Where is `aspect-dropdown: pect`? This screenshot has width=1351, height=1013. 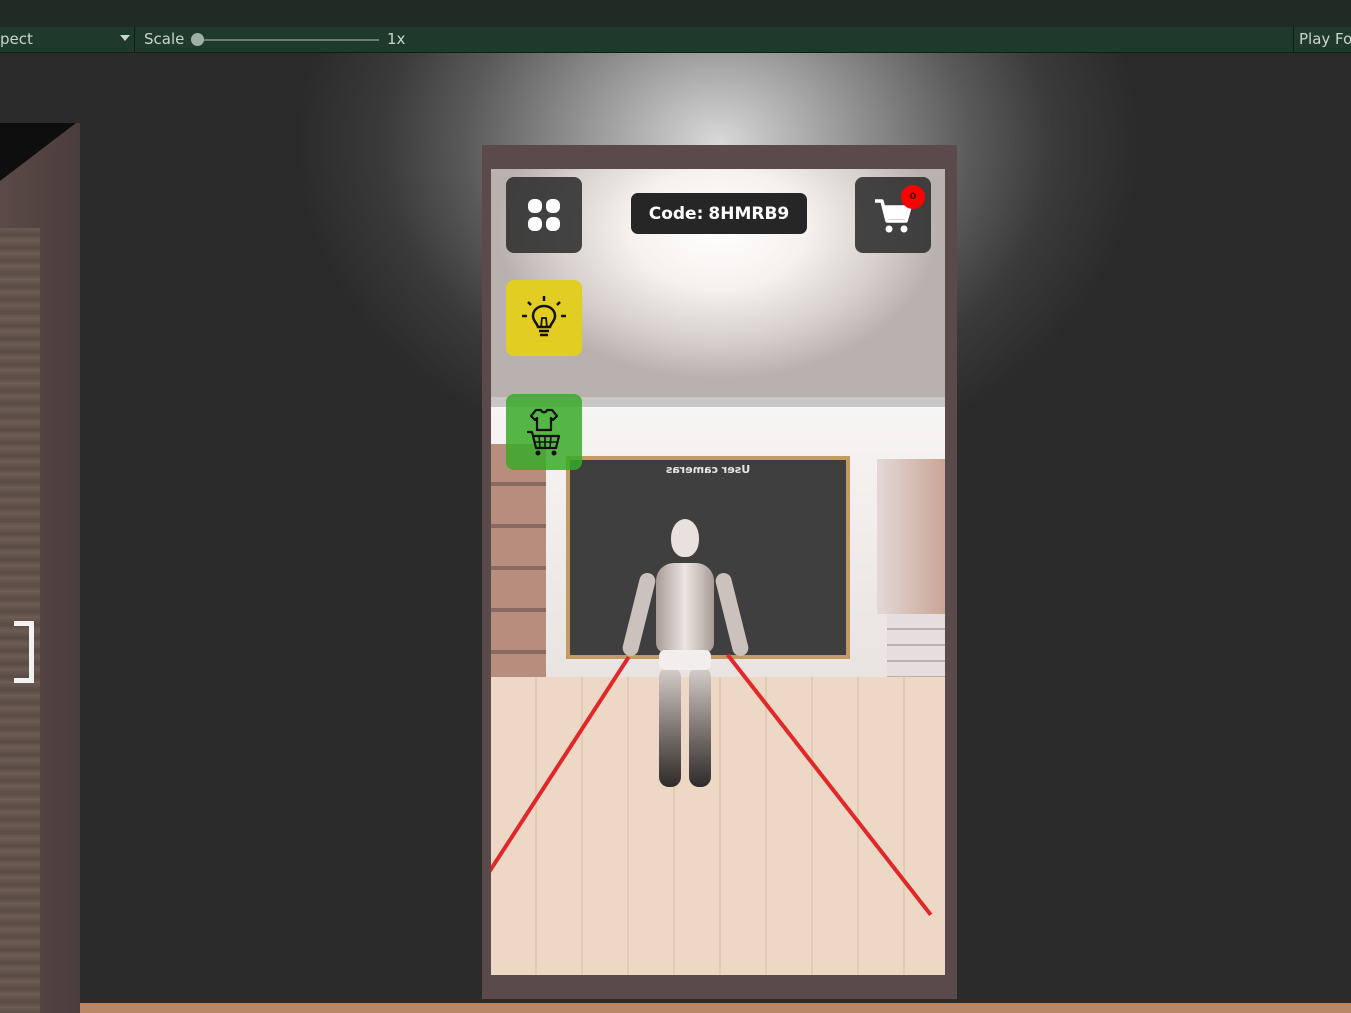
aspect-dropdown: pect is located at coordinates (67, 39).